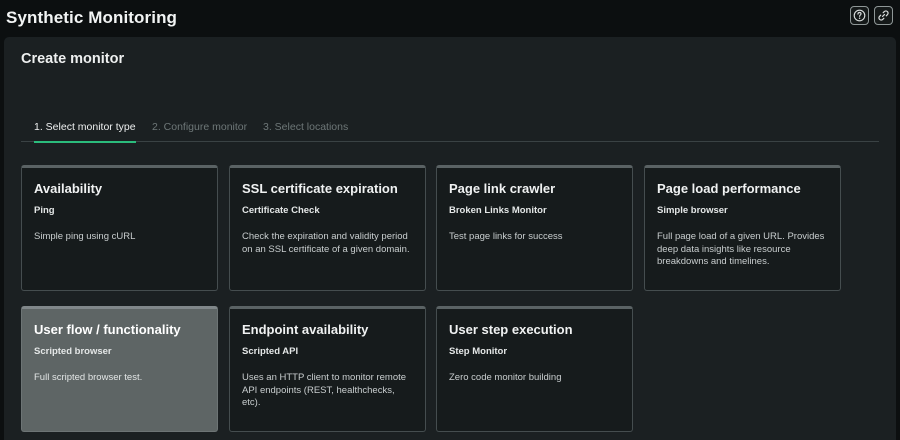 Image resolution: width=900 pixels, height=440 pixels. I want to click on panel-title: Create monitor, so click(73, 59).